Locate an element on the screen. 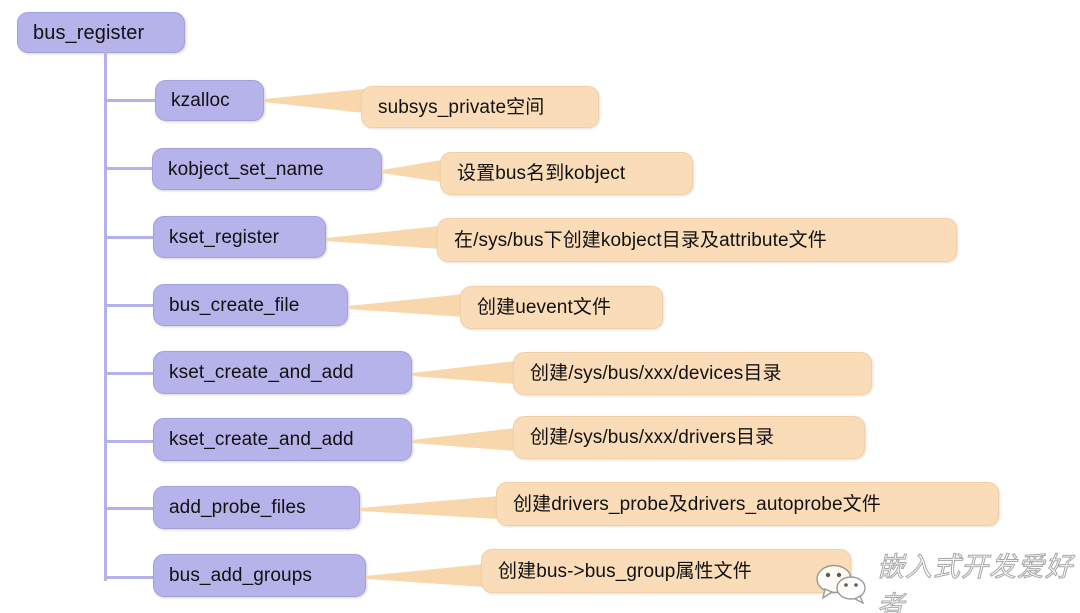 Image resolution: width=1080 pixels, height=613 pixels. note-label: 创建/sys/bus/xxx/drivers目录 is located at coordinates (652, 437).